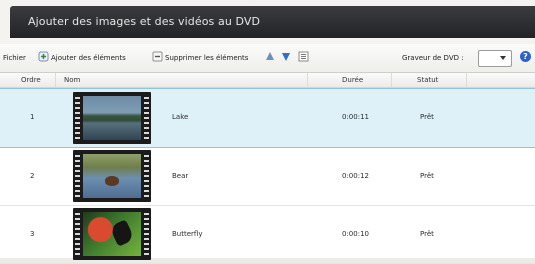 Image resolution: width=535 pixels, height=264 pixels. I want to click on dvd-burner-label: Graveur de DVD :, so click(433, 58).